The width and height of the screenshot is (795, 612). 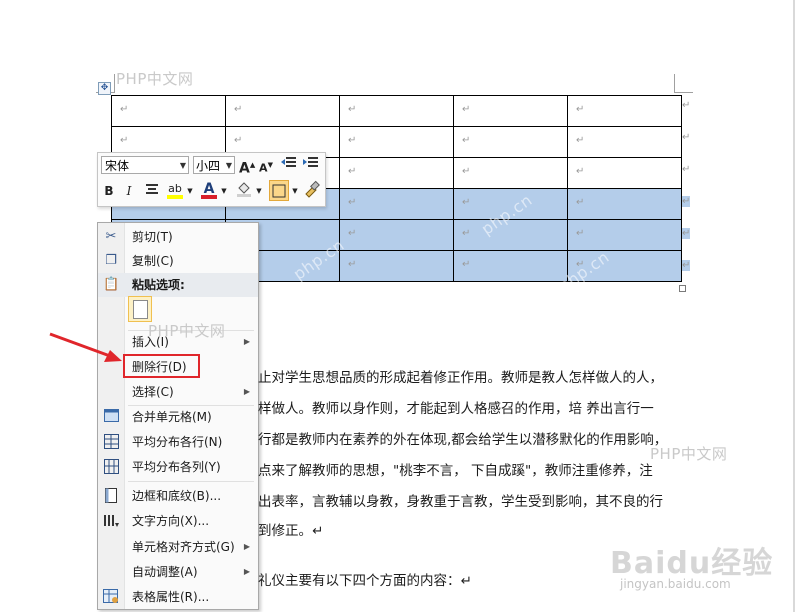 I want to click on distribute-rows-icon, so click(x=111, y=442).